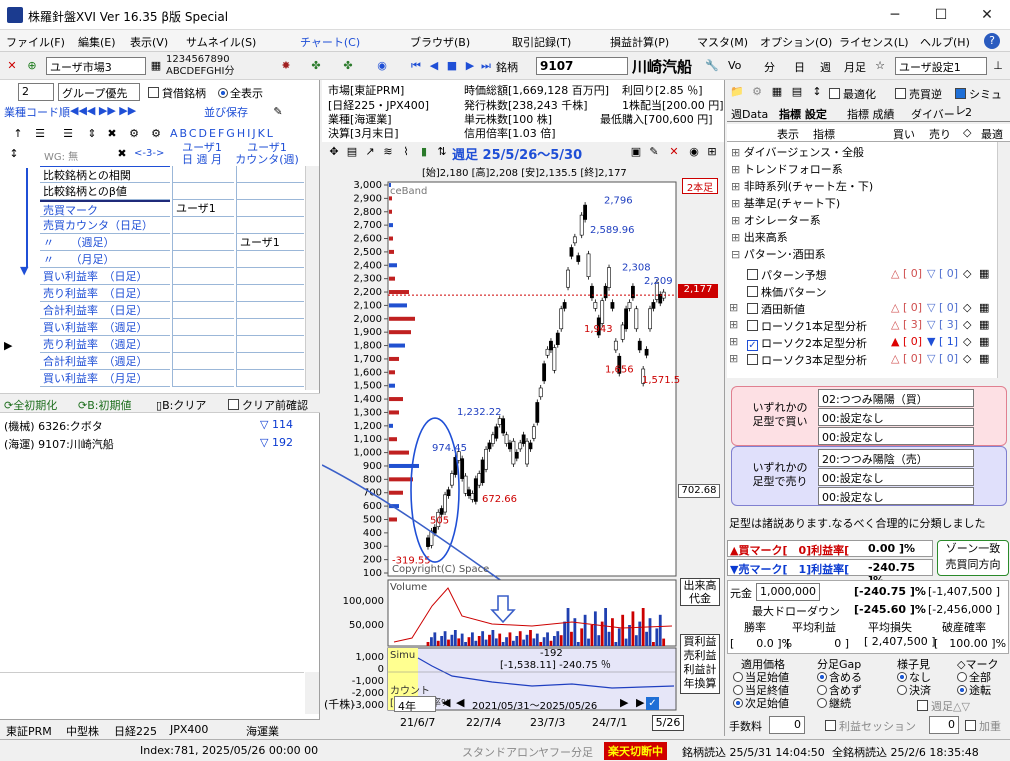  What do you see at coordinates (312, 693) in the screenshot?
I see `memo-scrollbar` at bounding box center [312, 693].